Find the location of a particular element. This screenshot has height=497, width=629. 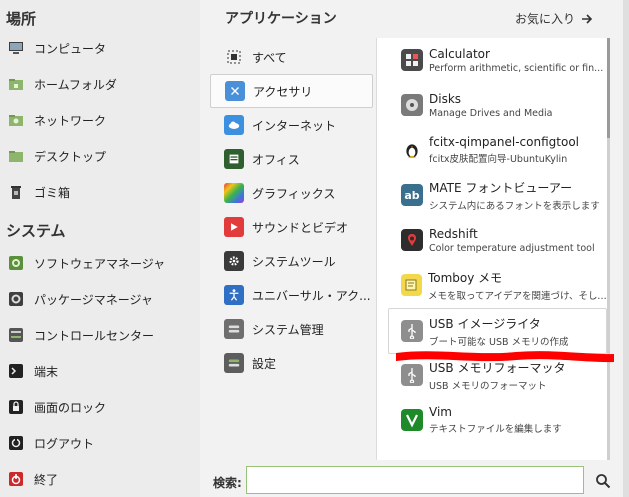

category-system-tools: システムツール is located at coordinates (291, 261).